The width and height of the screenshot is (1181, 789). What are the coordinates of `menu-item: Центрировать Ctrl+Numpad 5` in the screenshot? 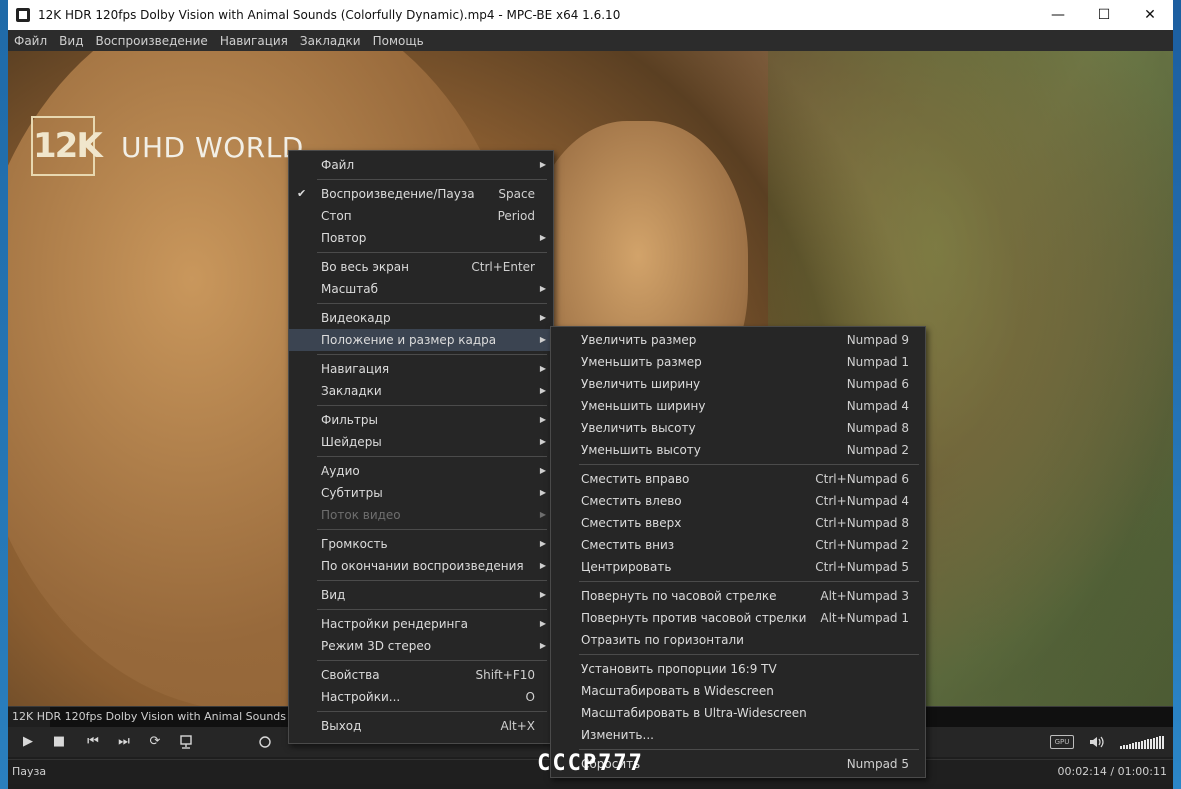 It's located at (738, 567).